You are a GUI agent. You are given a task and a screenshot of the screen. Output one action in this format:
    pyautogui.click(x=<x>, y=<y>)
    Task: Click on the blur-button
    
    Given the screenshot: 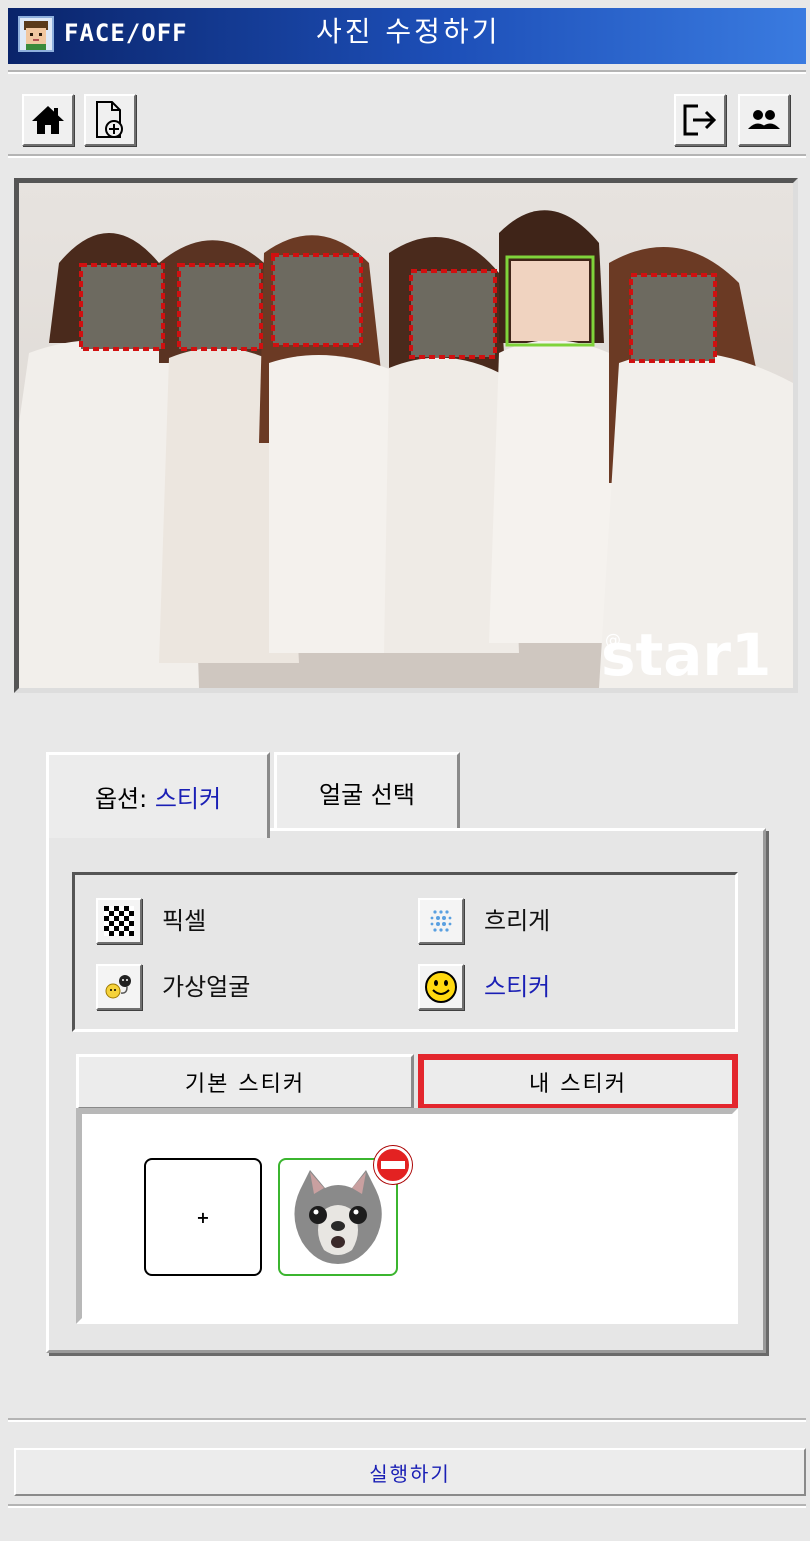 What is the action you would take?
    pyautogui.click(x=441, y=921)
    